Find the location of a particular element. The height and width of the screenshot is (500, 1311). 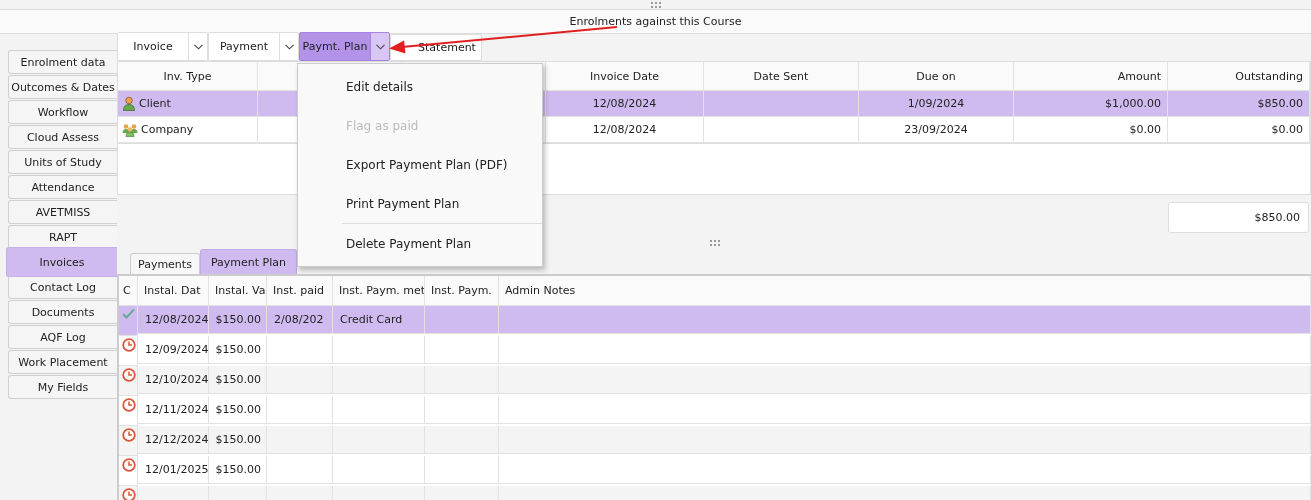

column-header: Outstanding is located at coordinates (1239, 76).